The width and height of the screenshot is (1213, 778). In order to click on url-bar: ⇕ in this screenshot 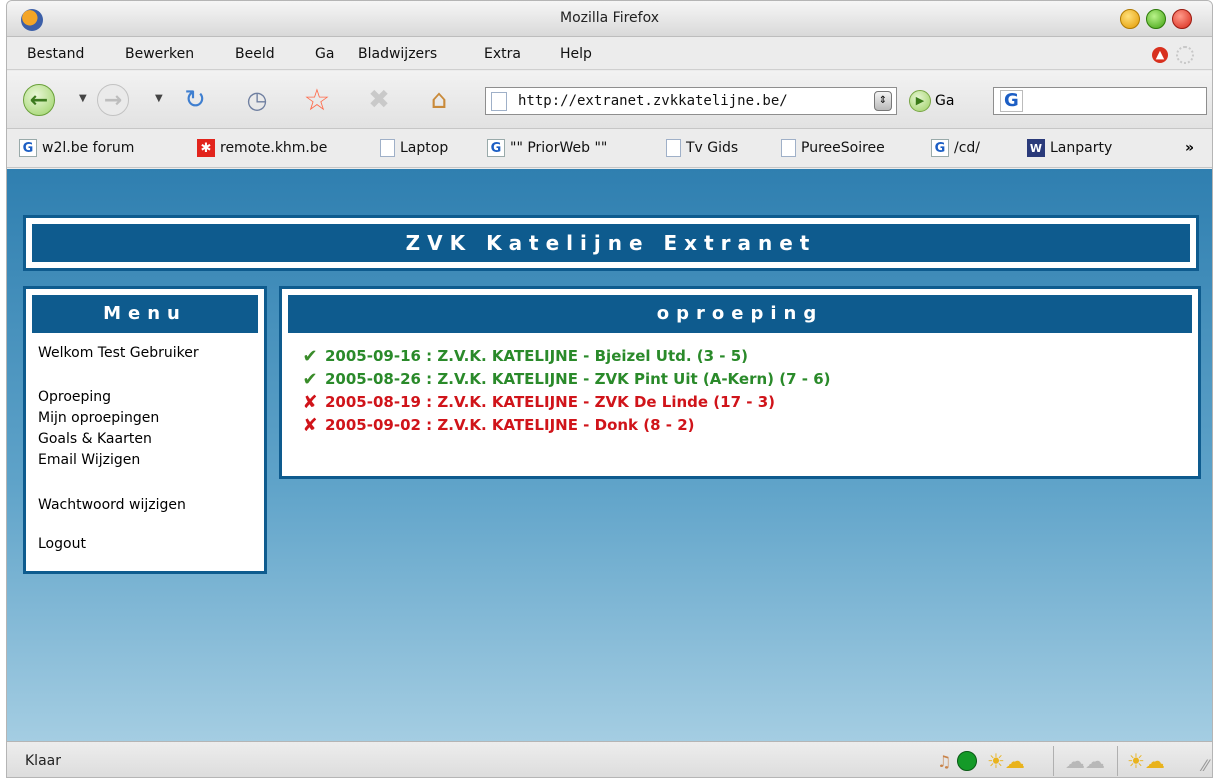, I will do `click(691, 101)`.